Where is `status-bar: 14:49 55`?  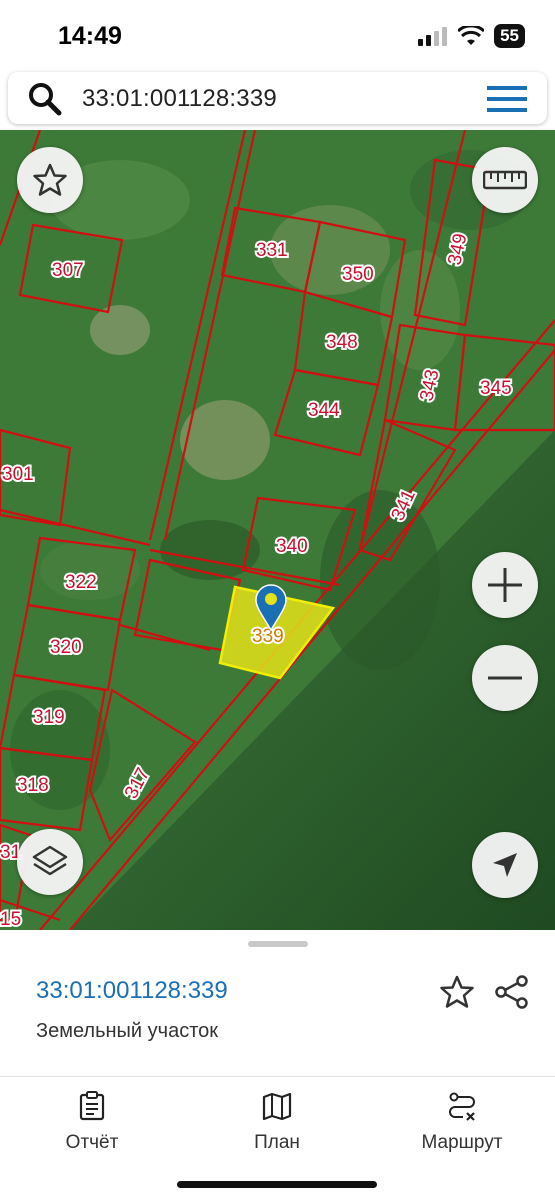 status-bar: 14:49 55 is located at coordinates (277, 36).